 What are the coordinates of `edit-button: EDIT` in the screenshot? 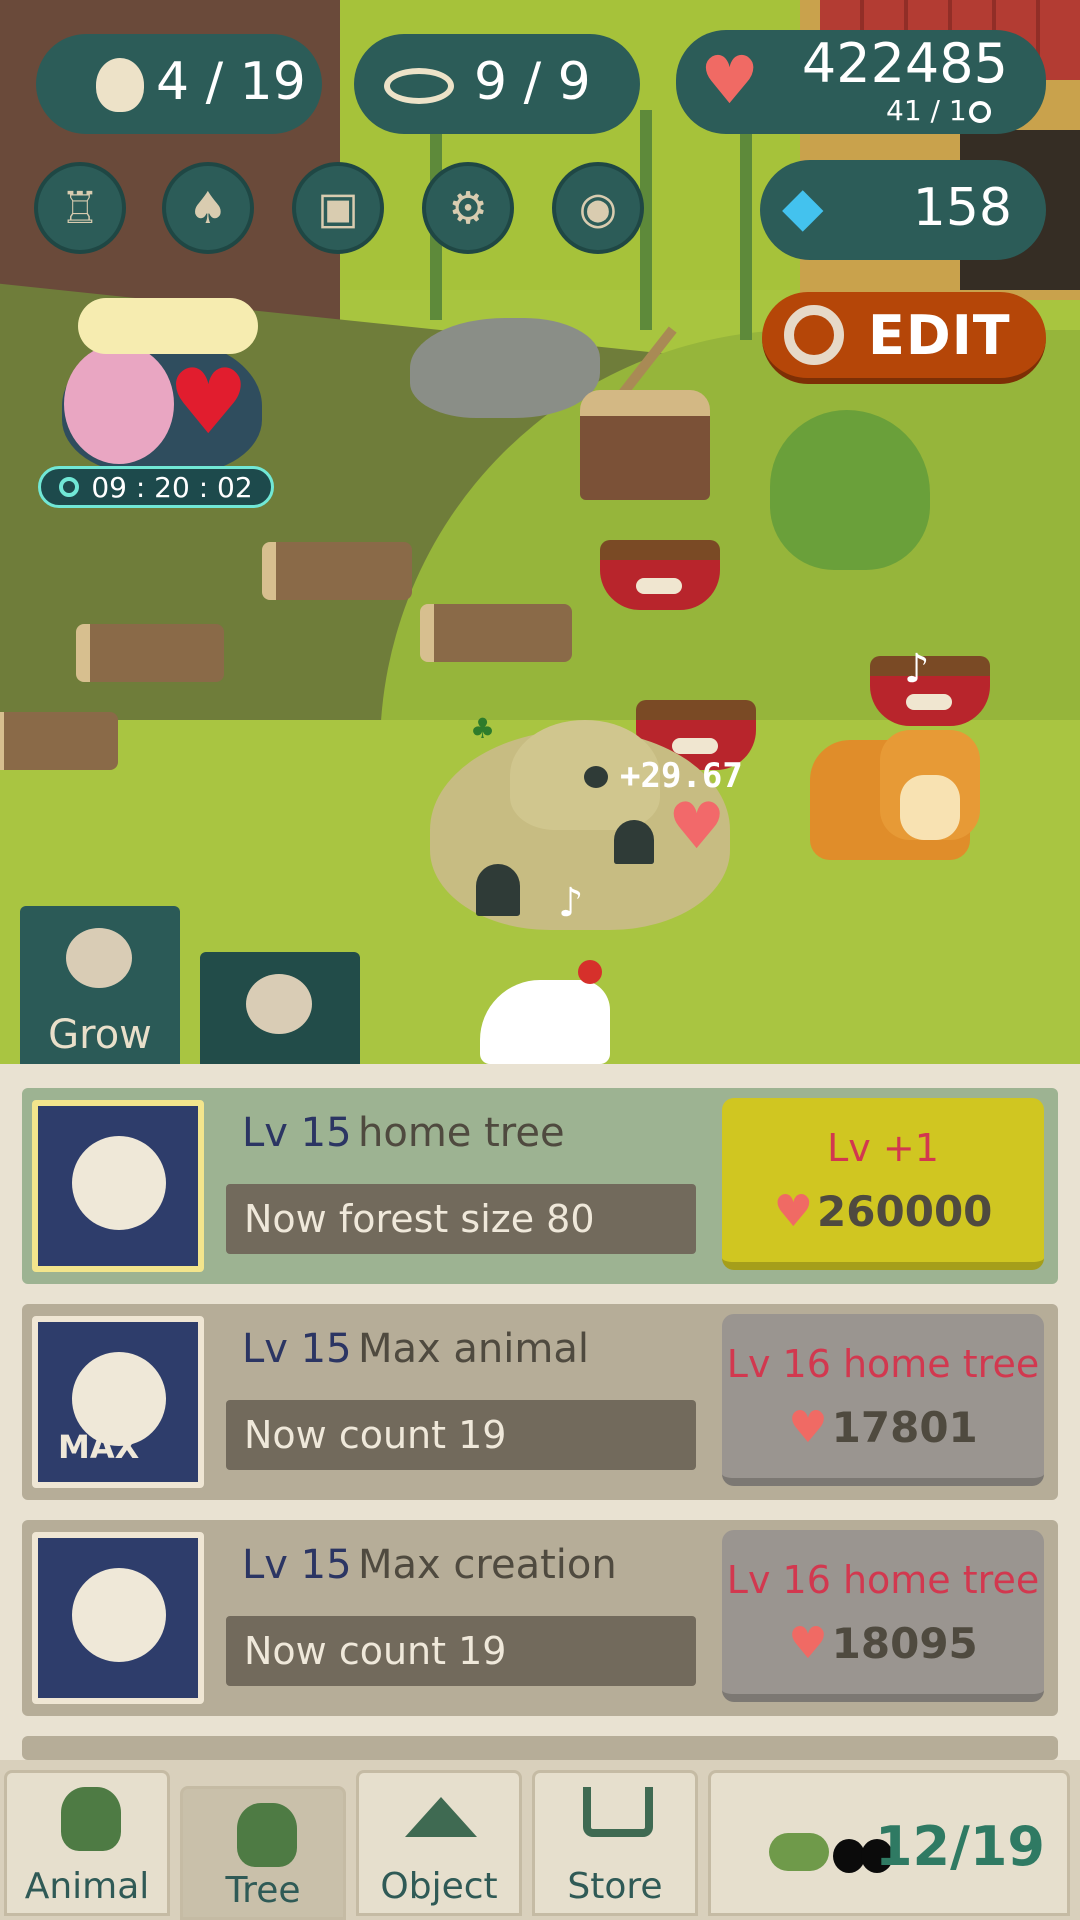 It's located at (904, 338).